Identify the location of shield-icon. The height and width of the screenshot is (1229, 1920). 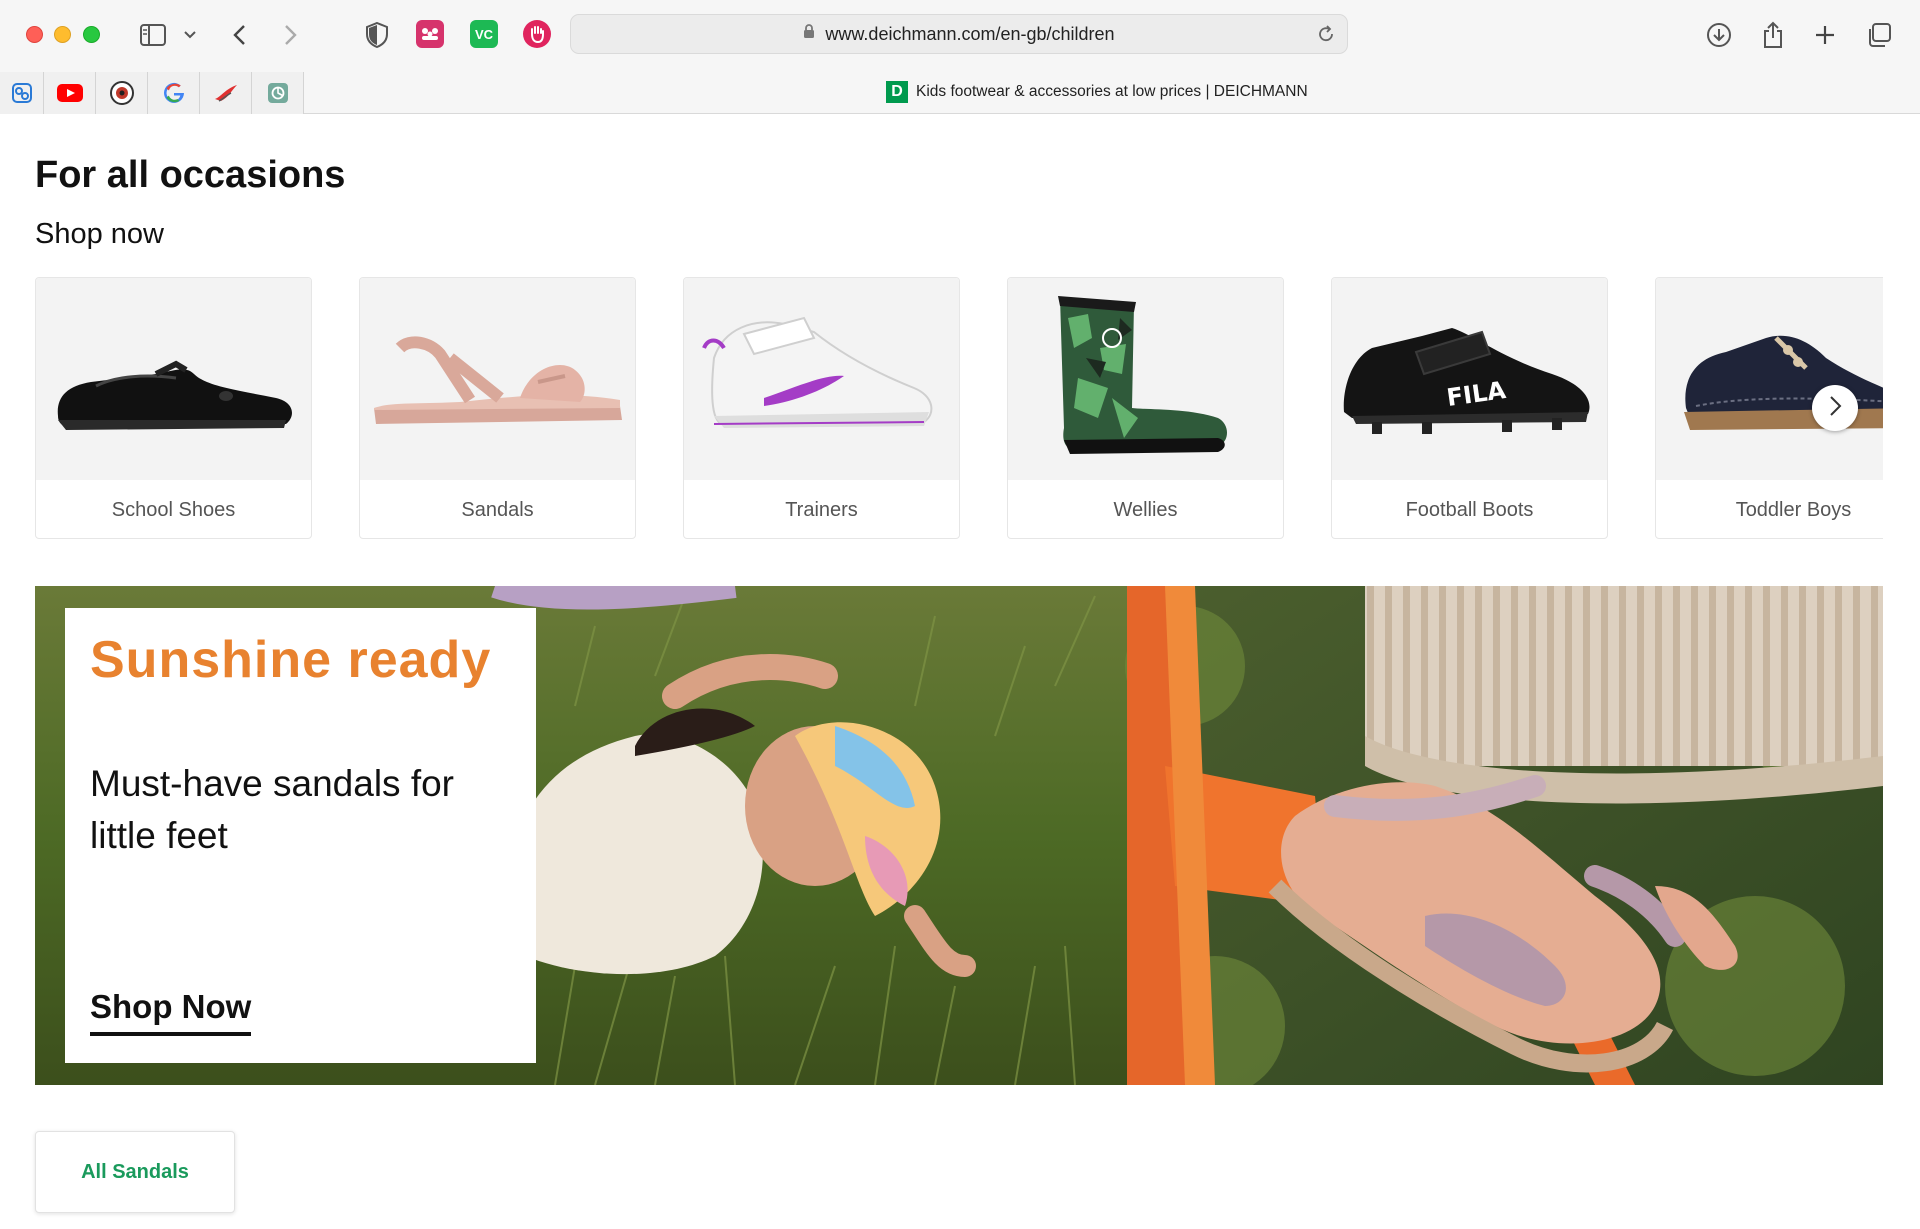
(377, 35).